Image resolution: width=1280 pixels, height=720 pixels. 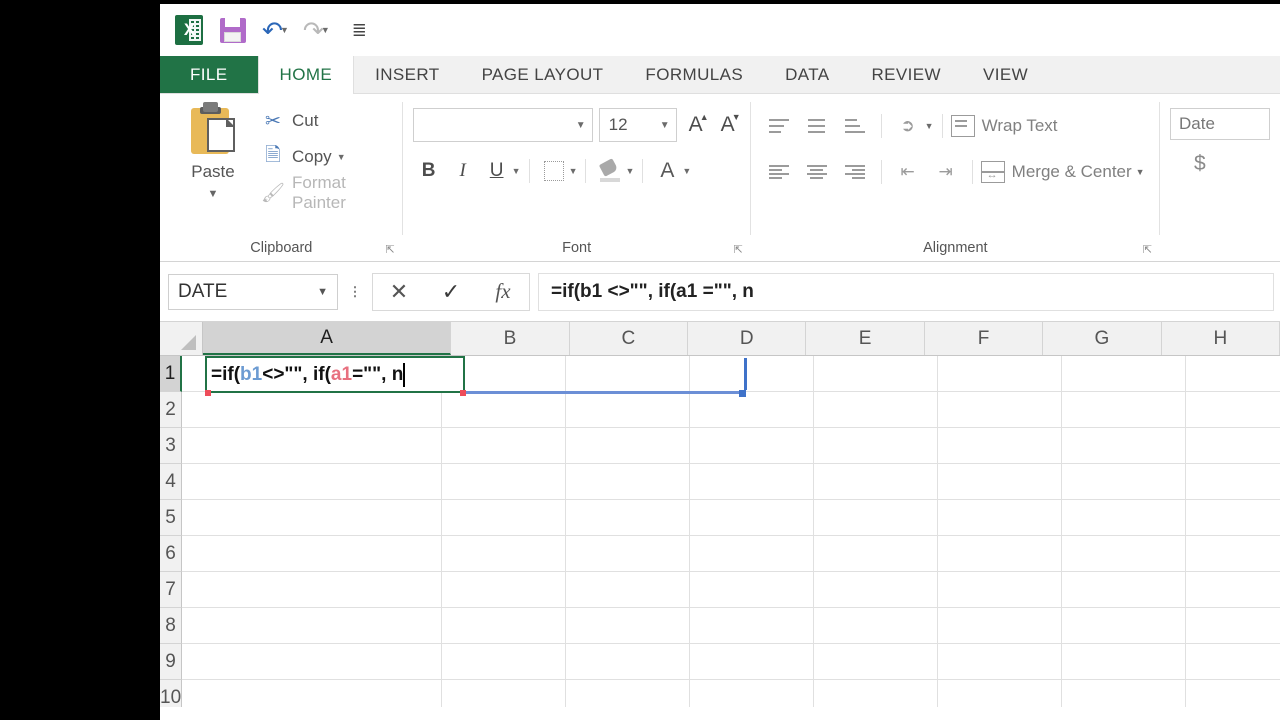 I want to click on range-selection-handle, so click(x=742, y=393).